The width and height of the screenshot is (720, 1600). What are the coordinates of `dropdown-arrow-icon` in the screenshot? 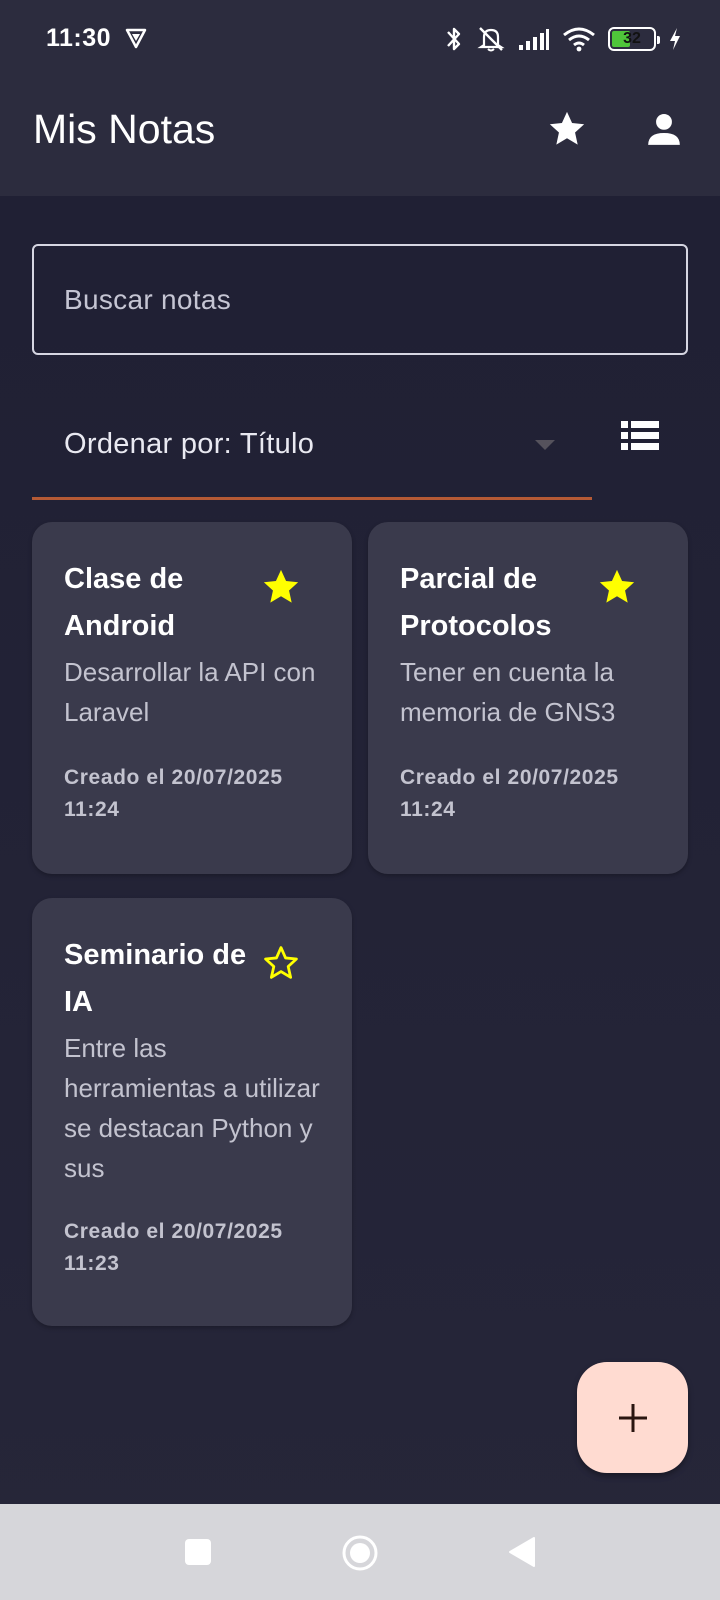 It's located at (545, 445).